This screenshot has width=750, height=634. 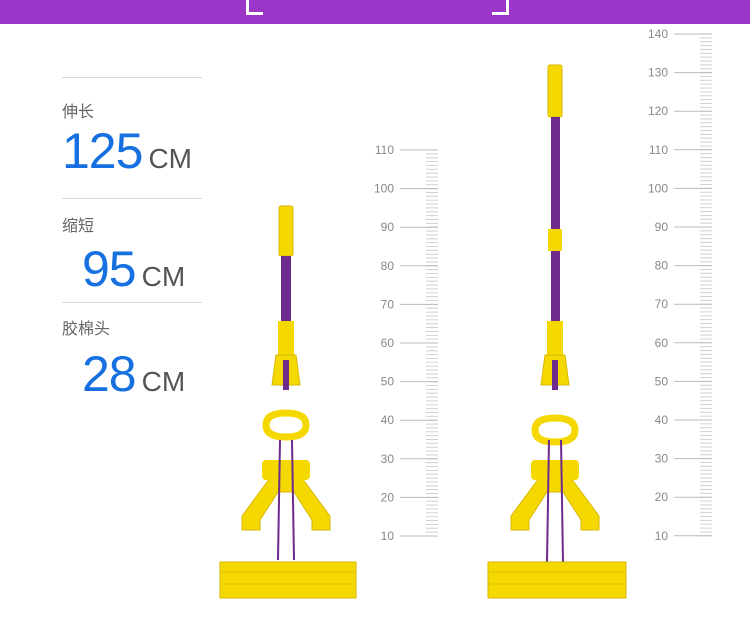 What do you see at coordinates (680, 285) in the screenshot?
I see `ruler-tall: 140 130 120 110 100 90 80 70 60 50 40 30 20 10` at bounding box center [680, 285].